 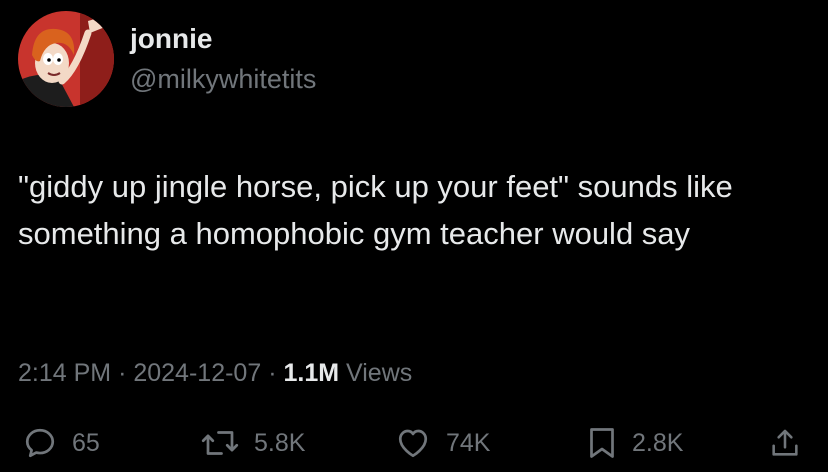 I want to click on views-count: 1.1M, so click(x=311, y=373).